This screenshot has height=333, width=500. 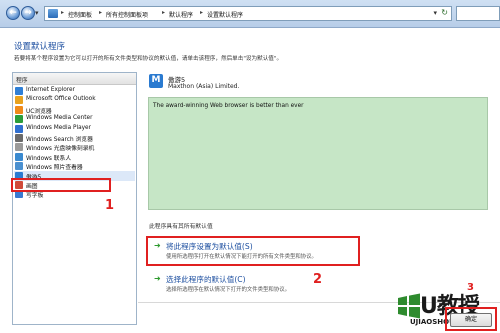 What do you see at coordinates (19, 91) in the screenshot?
I see `ie-icon` at bounding box center [19, 91].